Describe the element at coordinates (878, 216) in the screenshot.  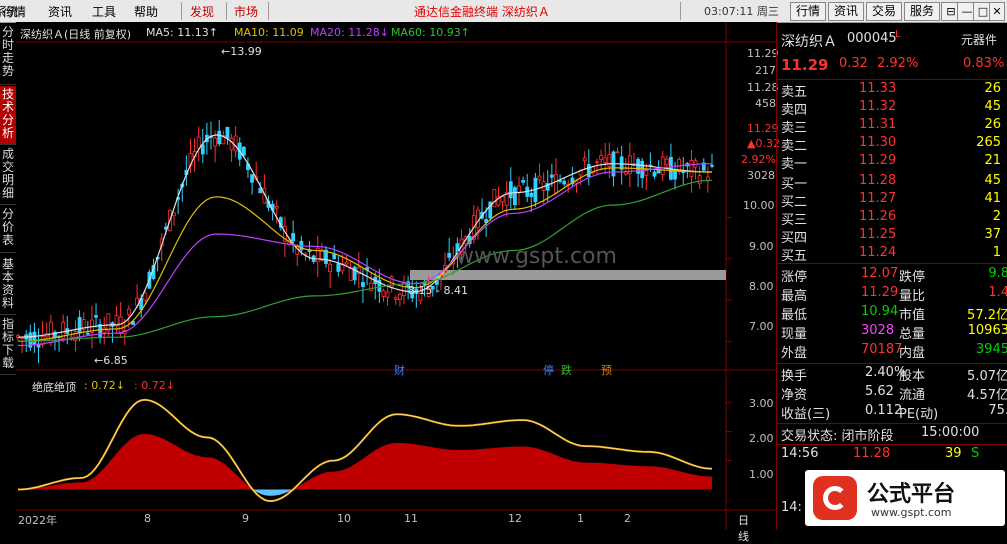
I see `buy-price: 11.26` at that location.